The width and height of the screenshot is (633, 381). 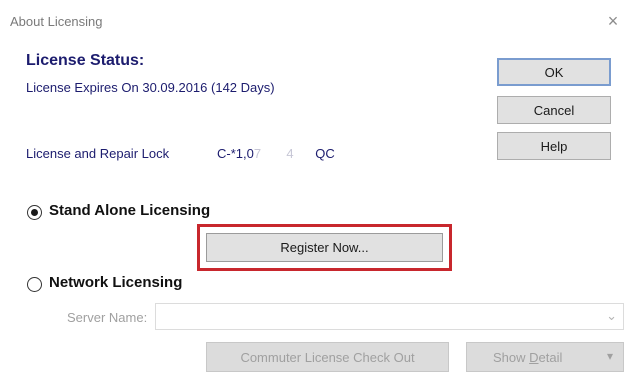 What do you see at coordinates (613, 21) in the screenshot?
I see `close-icon: ×` at bounding box center [613, 21].